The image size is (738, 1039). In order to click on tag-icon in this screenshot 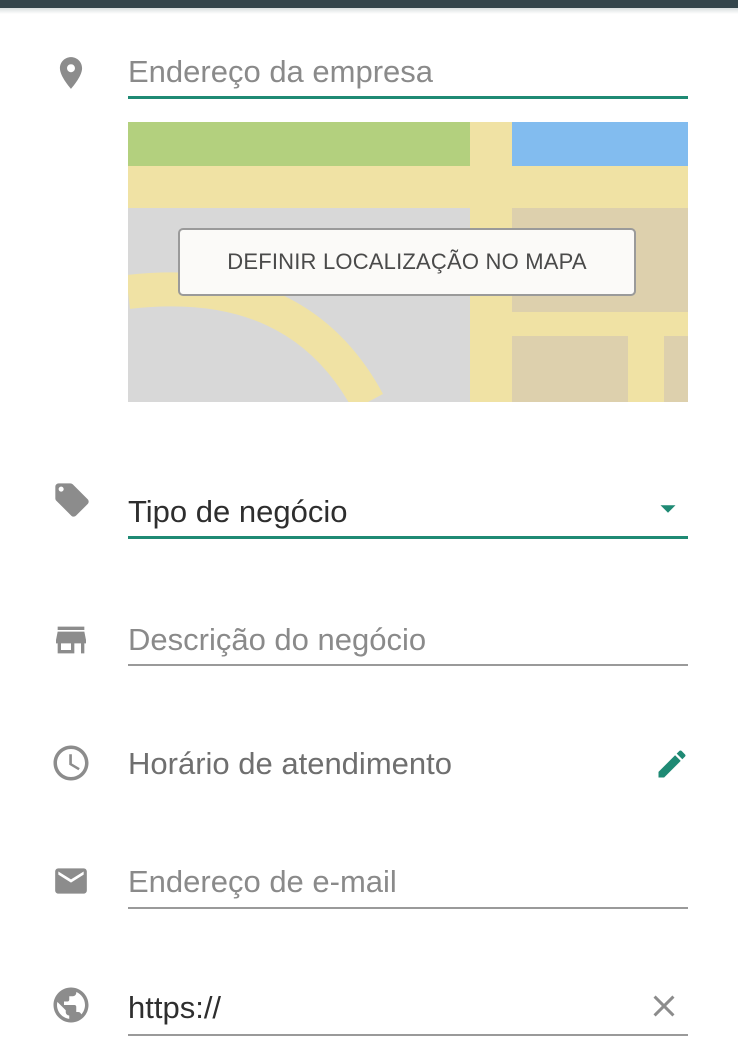, I will do `click(72, 500)`.